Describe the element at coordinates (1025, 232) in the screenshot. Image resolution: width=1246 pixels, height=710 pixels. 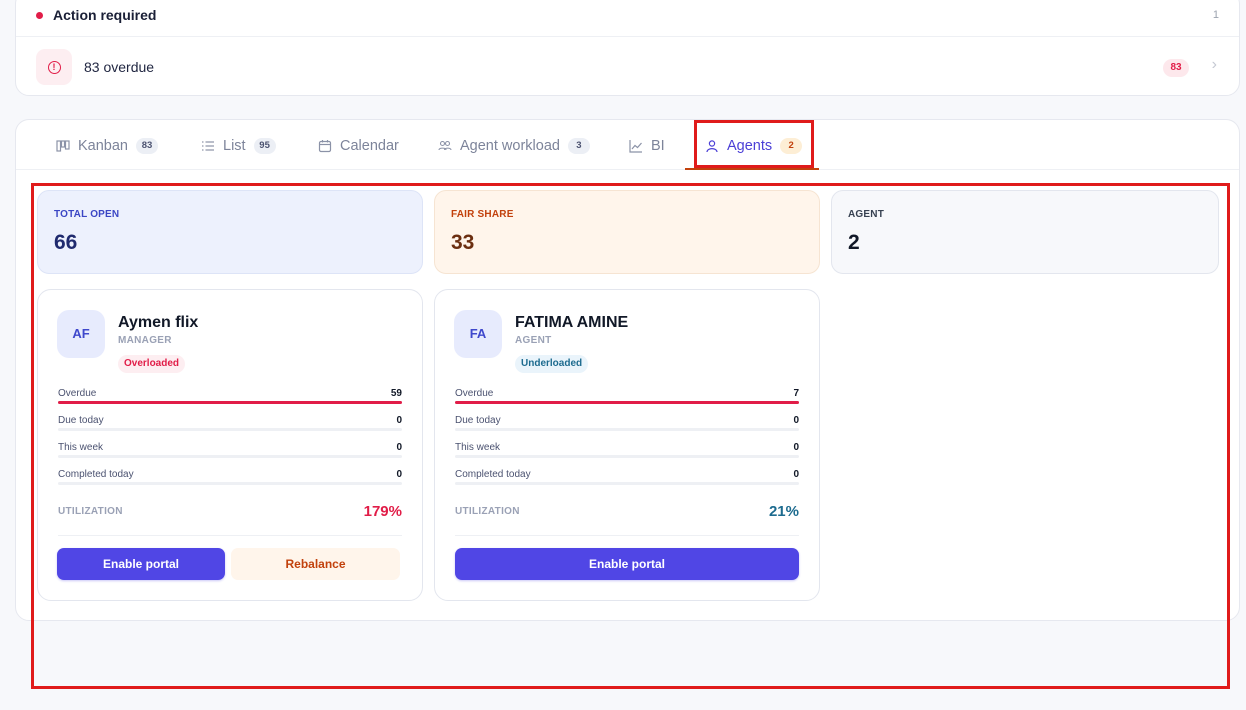
I see `stat-agent: AGENT 2` at that location.